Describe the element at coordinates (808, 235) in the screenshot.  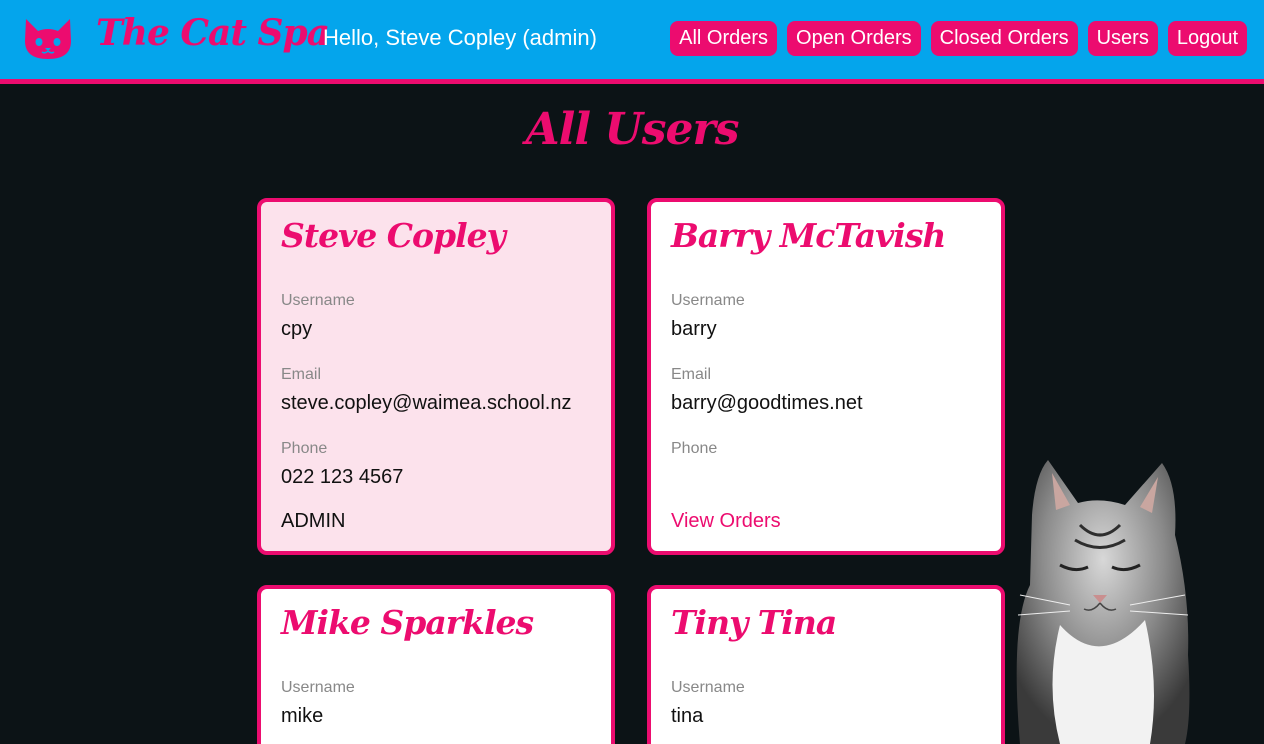
I see `user-name: Barry McTavish` at that location.